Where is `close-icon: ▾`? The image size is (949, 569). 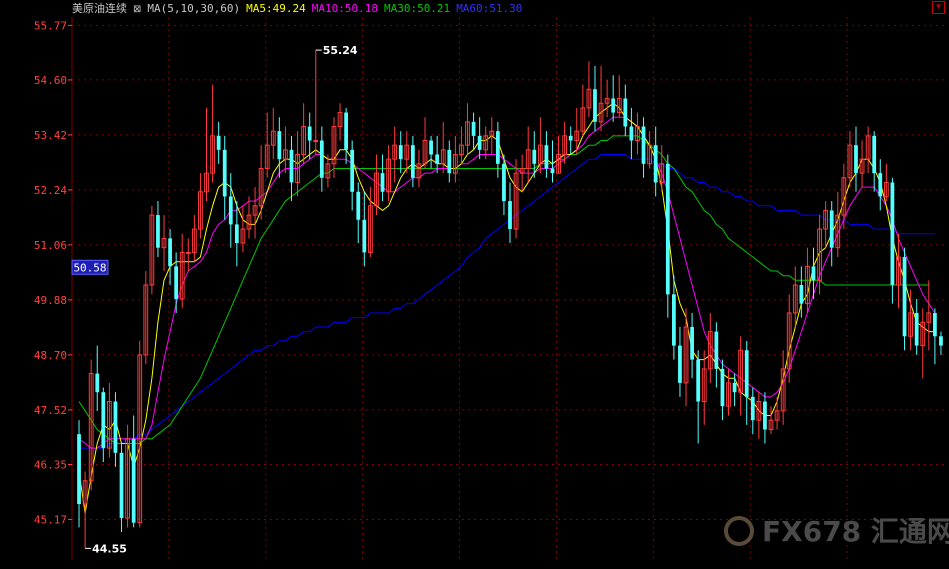
close-icon: ▾ is located at coordinates (938, 7).